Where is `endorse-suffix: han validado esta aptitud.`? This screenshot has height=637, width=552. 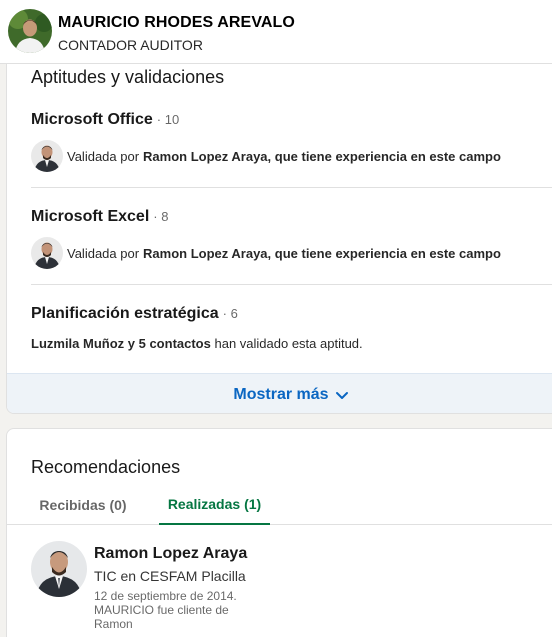
endorse-suffix: han validado esta aptitud. is located at coordinates (288, 343).